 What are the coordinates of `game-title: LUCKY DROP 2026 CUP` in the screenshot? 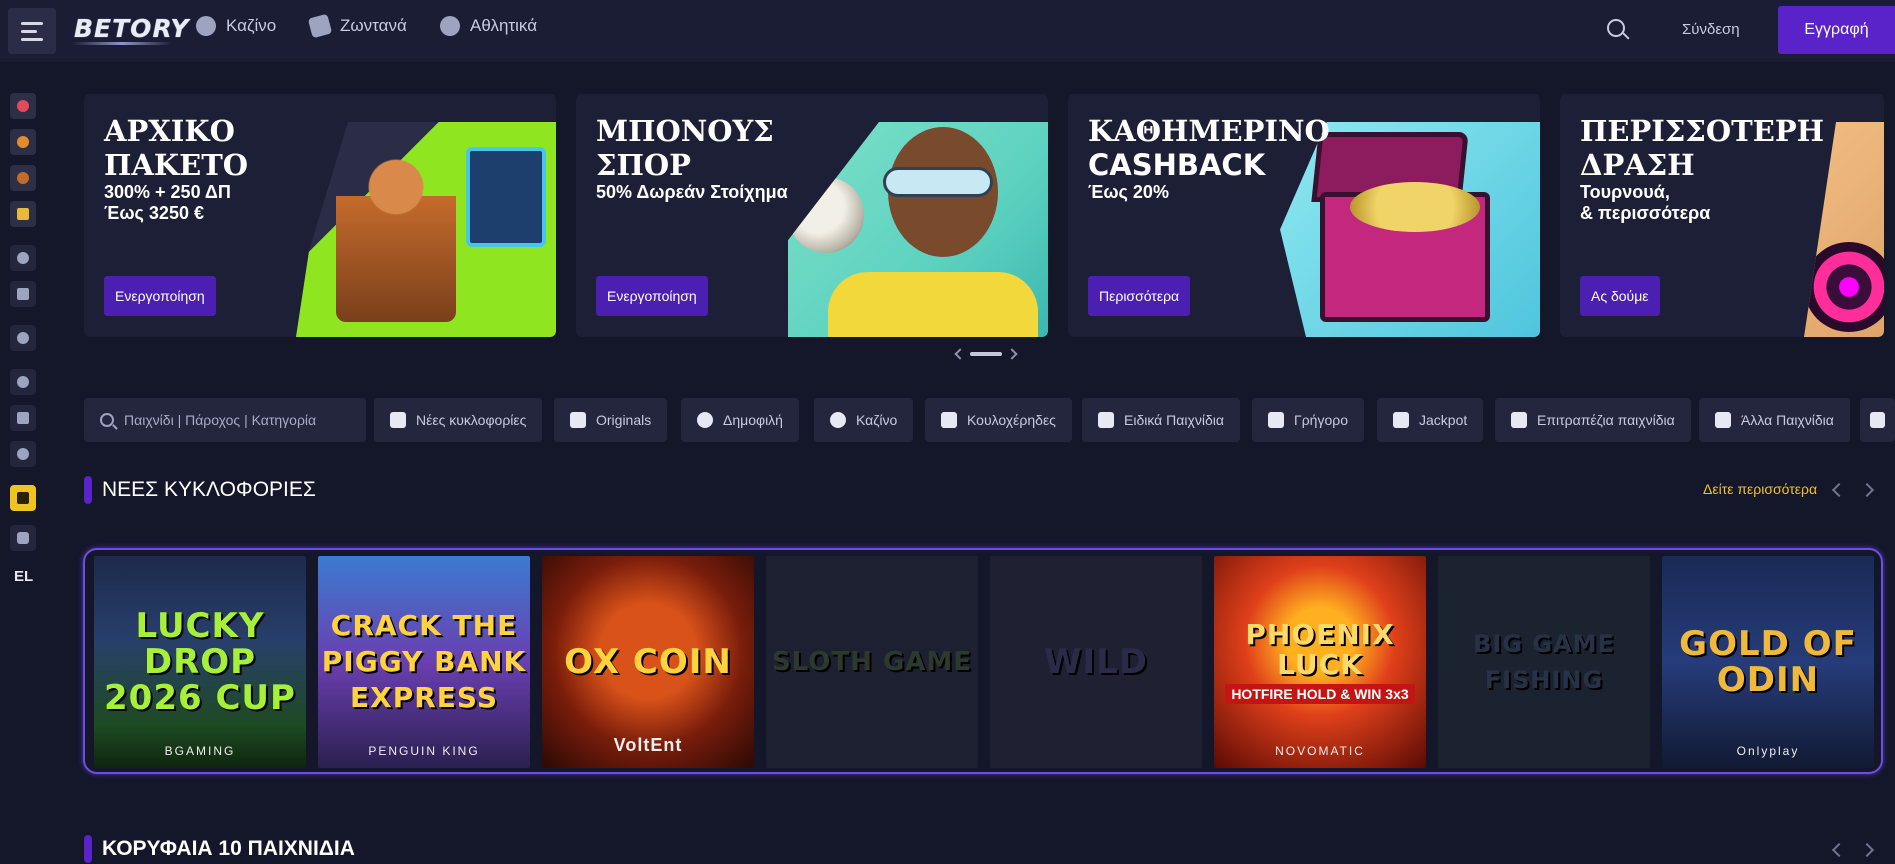 It's located at (200, 662).